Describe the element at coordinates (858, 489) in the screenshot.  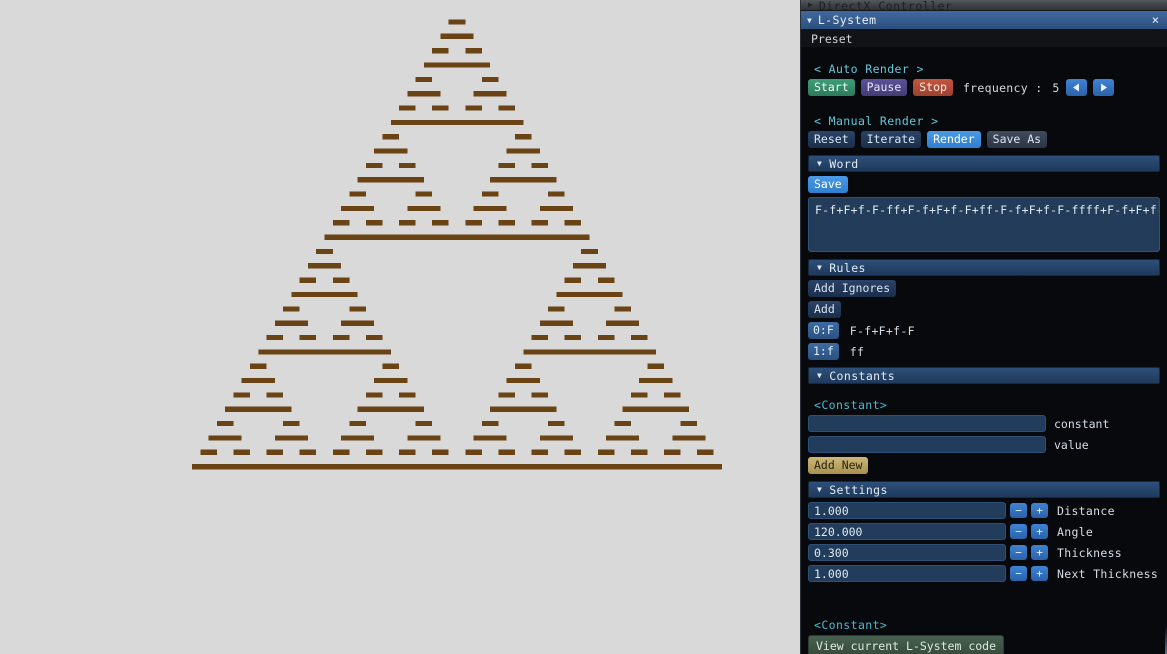
I see `section-label-settings: Settings` at that location.